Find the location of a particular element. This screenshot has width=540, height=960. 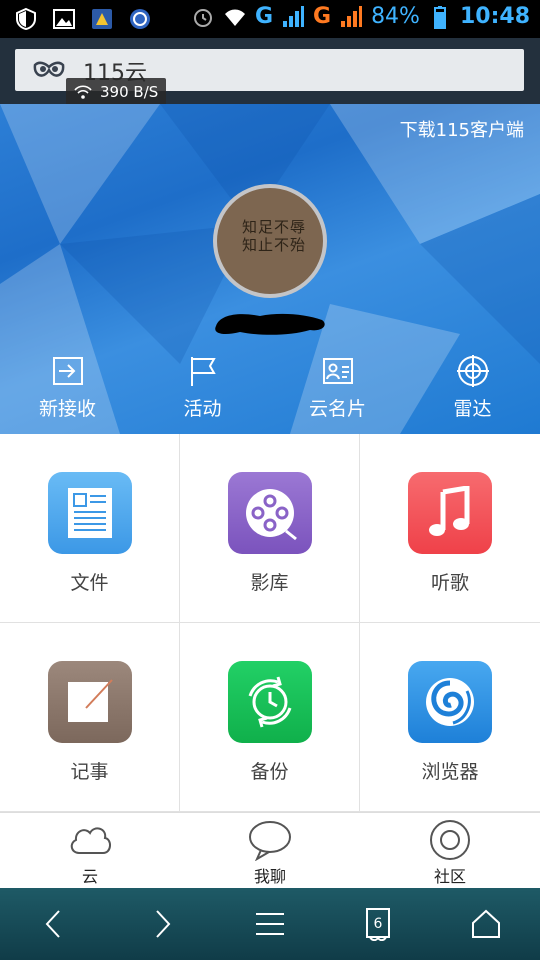

quick-action-activity: 活动 is located at coordinates (202, 392).